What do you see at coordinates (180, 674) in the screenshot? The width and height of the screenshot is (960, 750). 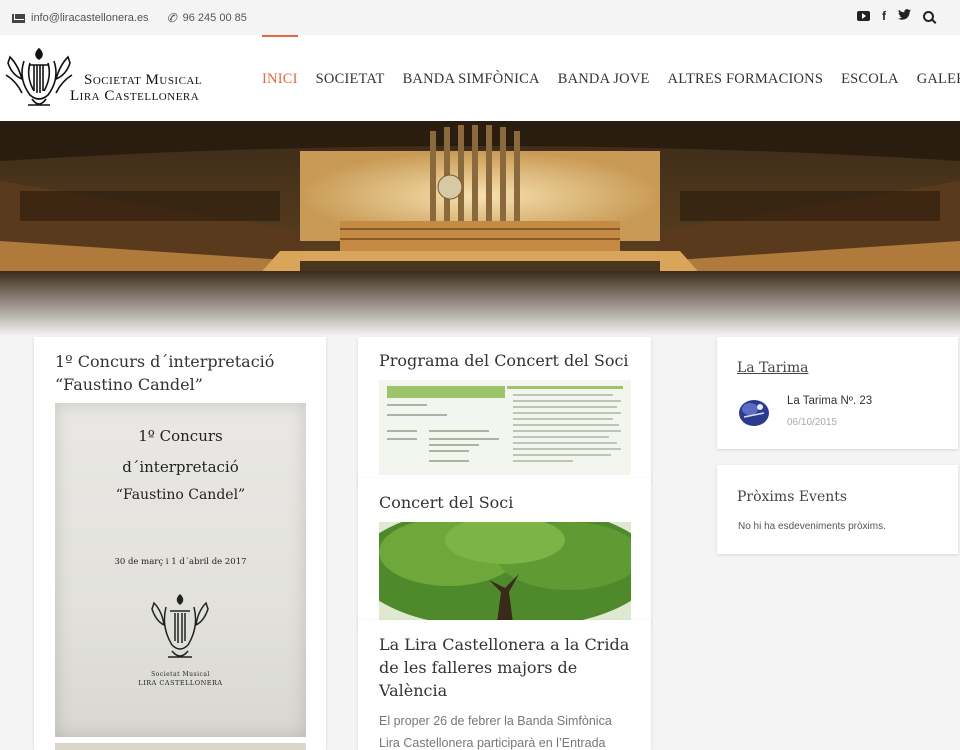 I see `poster-org-line-1: Societat Musical` at bounding box center [180, 674].